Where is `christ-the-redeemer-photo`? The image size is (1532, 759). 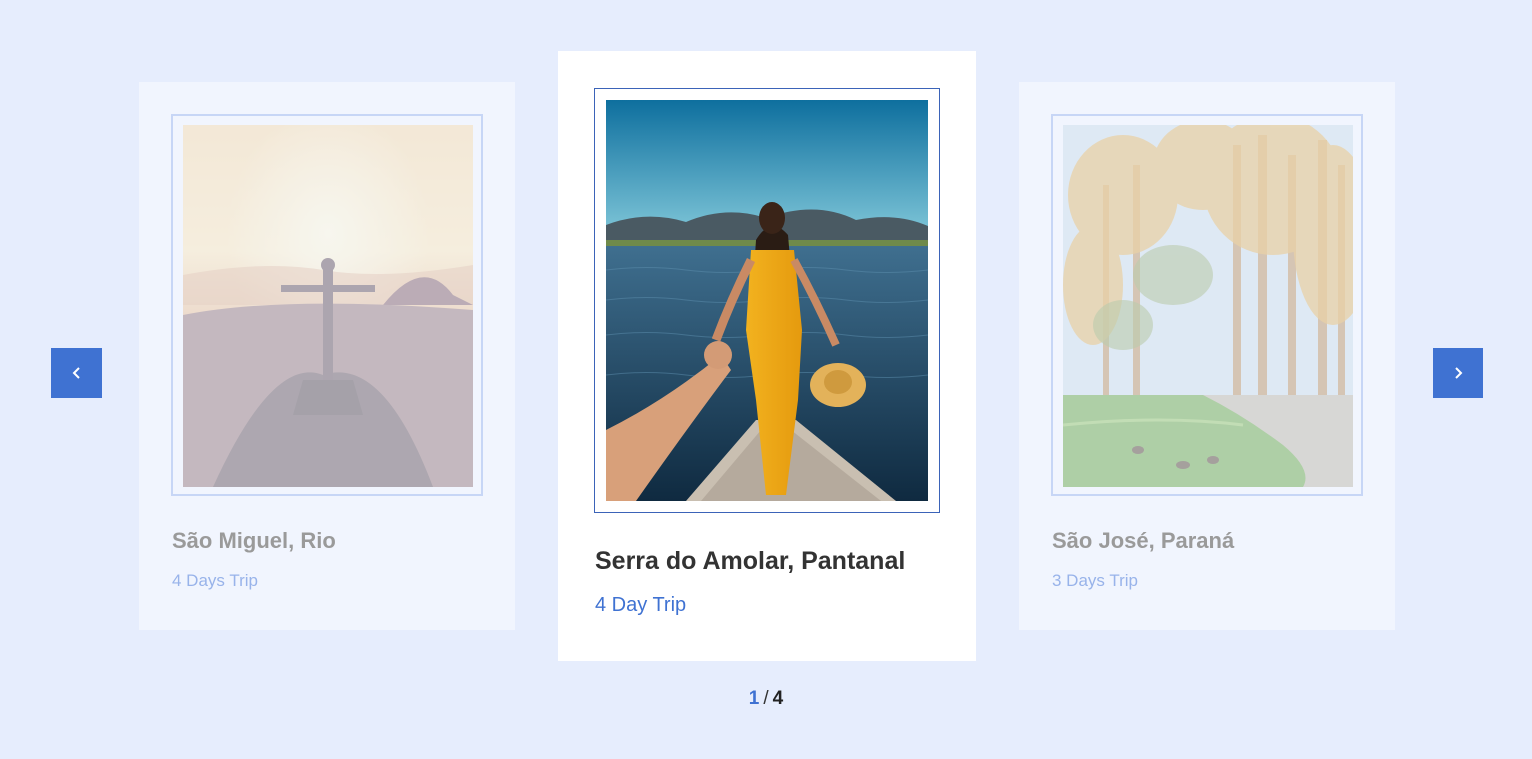
christ-the-redeemer-photo is located at coordinates (328, 306).